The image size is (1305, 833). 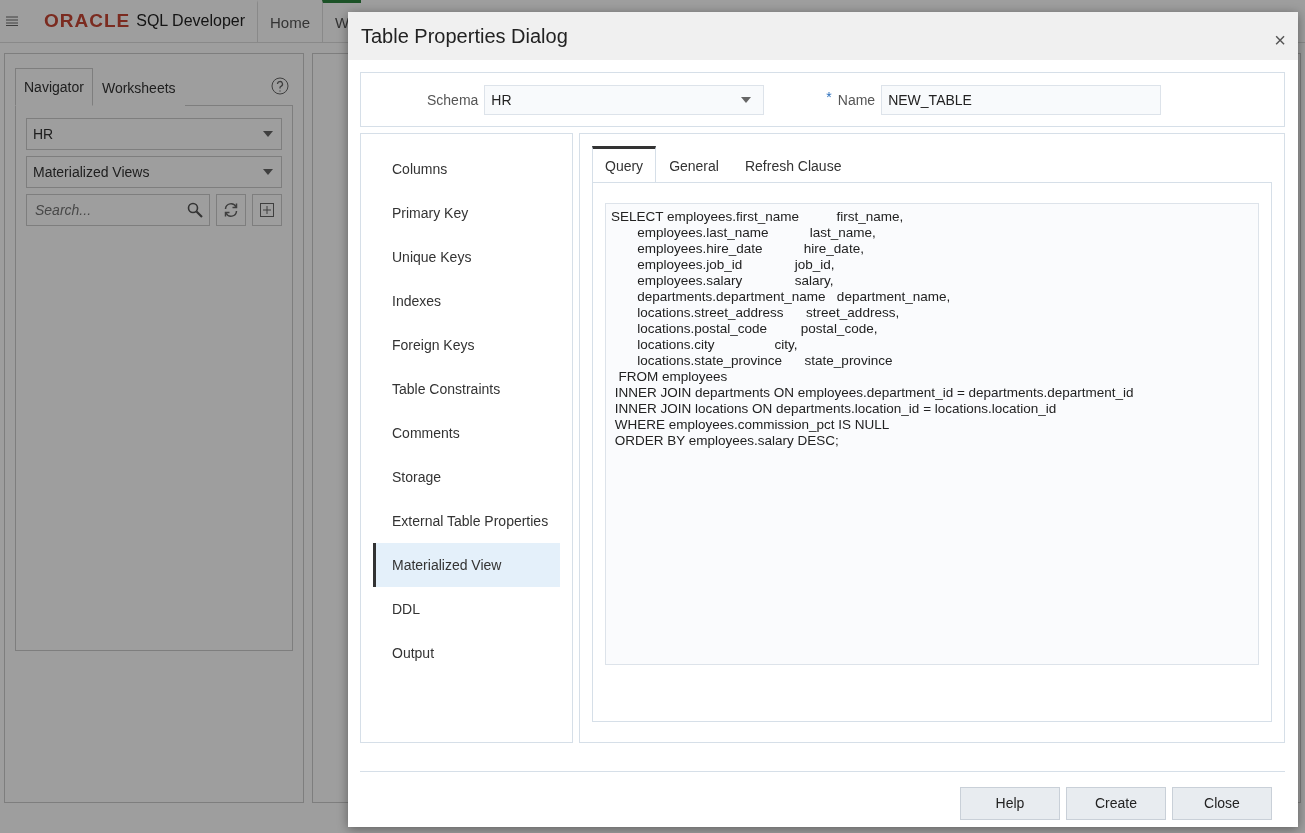 I want to click on required-mark: *, so click(x=829, y=97).